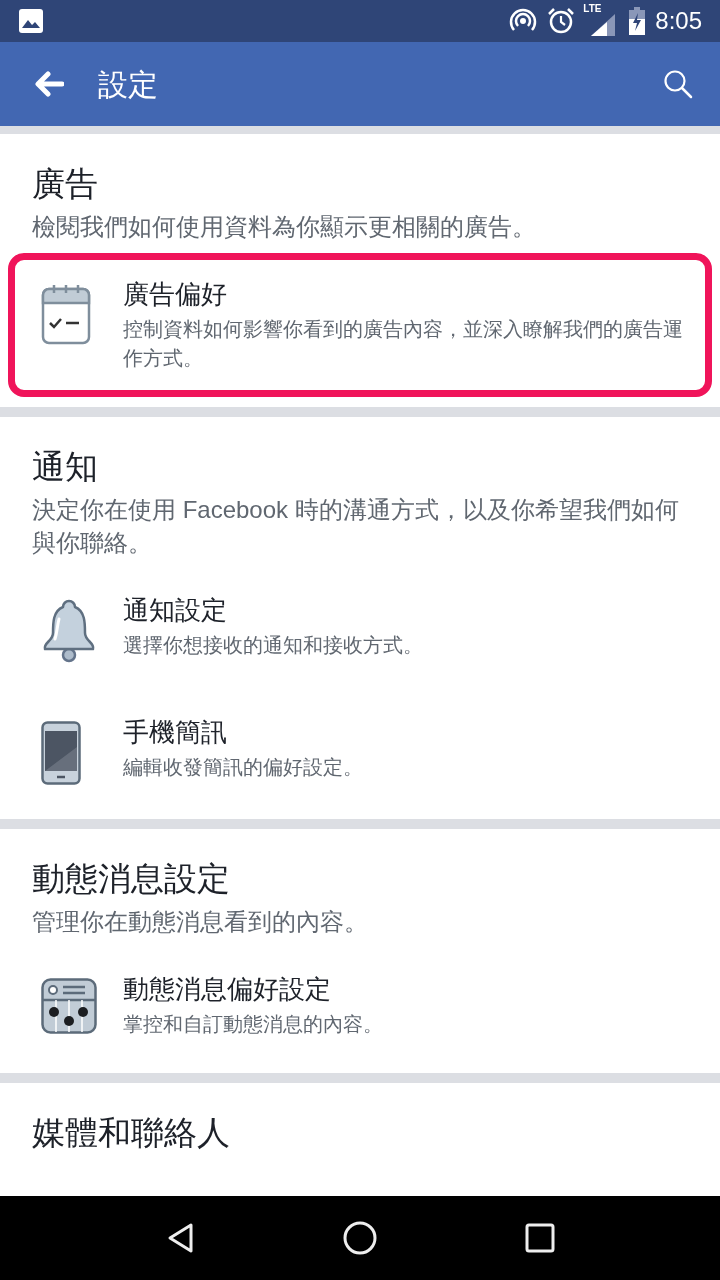 The width and height of the screenshot is (720, 1280). I want to click on search-icon, so click(678, 84).